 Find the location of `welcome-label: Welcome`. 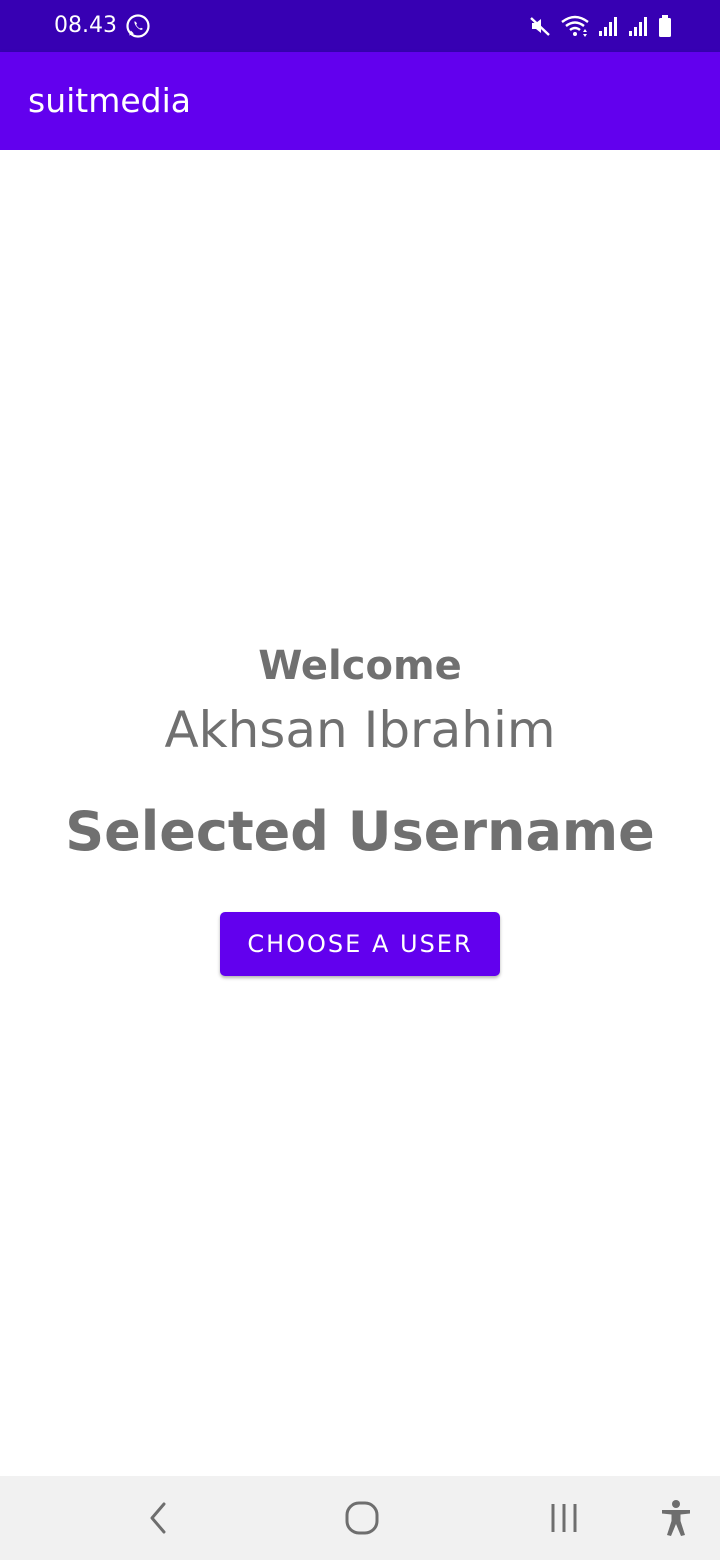

welcome-label: Welcome is located at coordinates (360, 666).